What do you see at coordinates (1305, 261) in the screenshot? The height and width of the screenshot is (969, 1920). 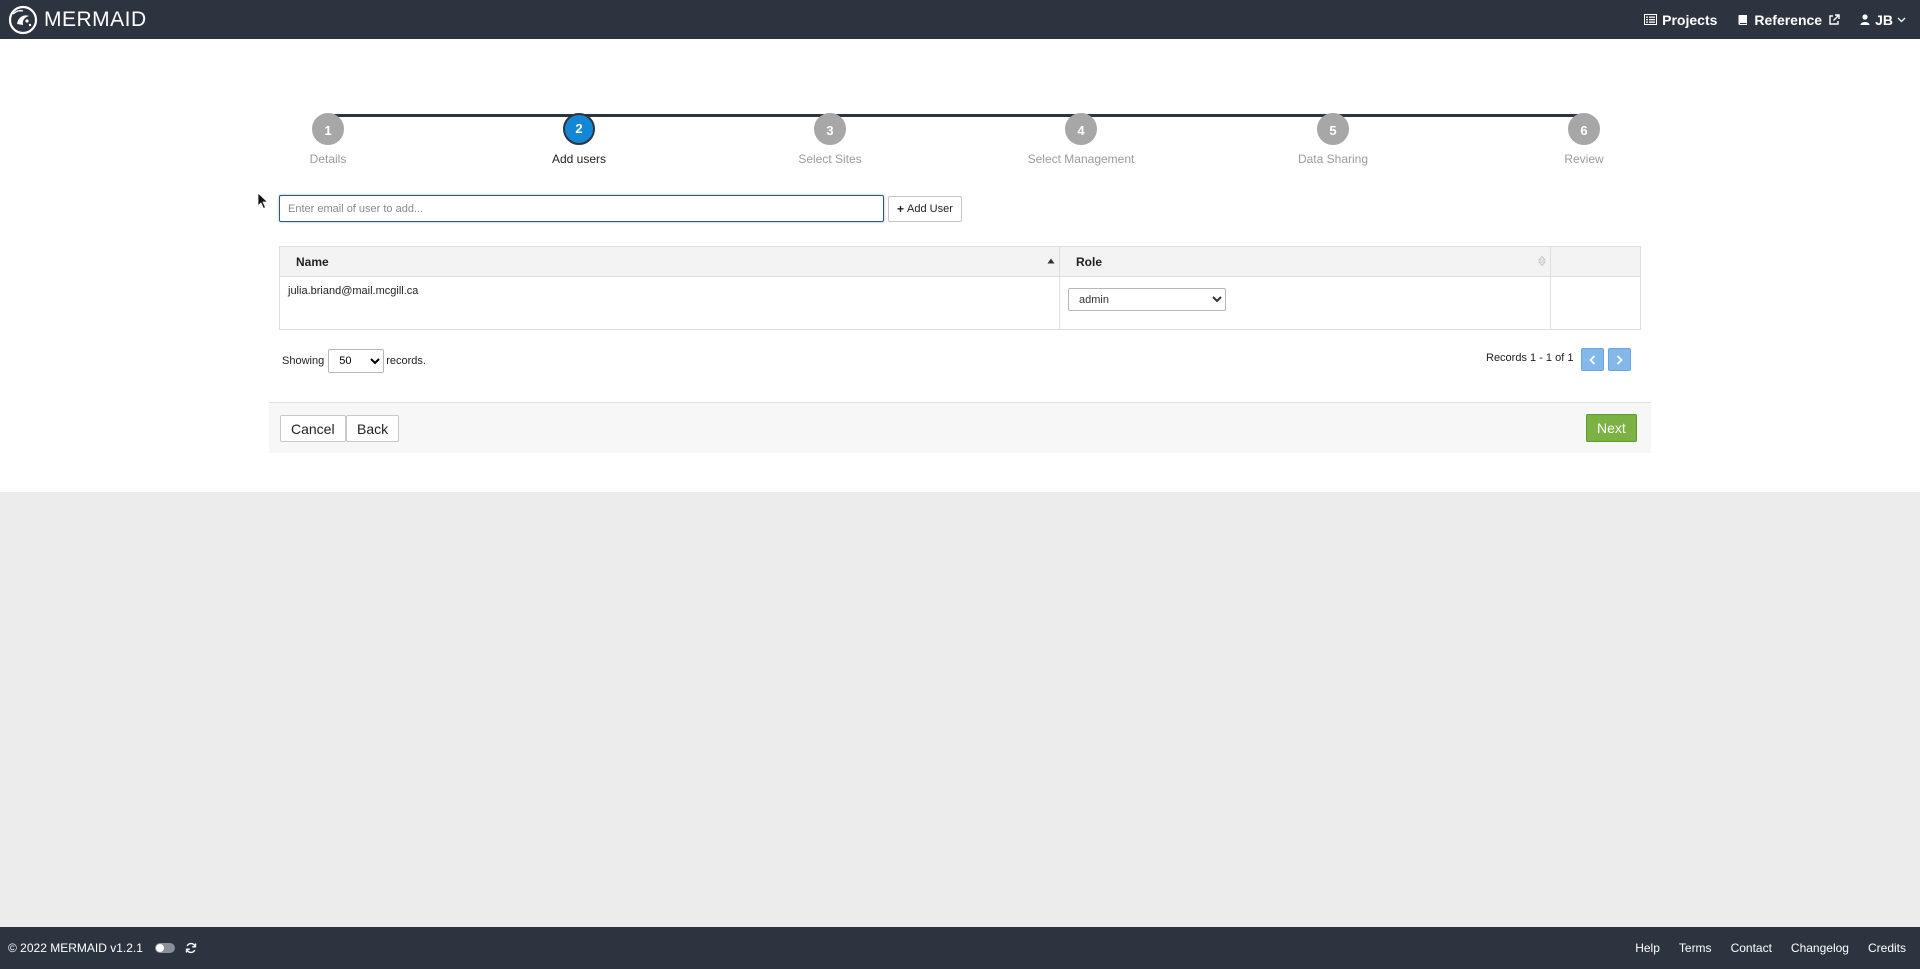 I see `role-column-header: Role` at bounding box center [1305, 261].